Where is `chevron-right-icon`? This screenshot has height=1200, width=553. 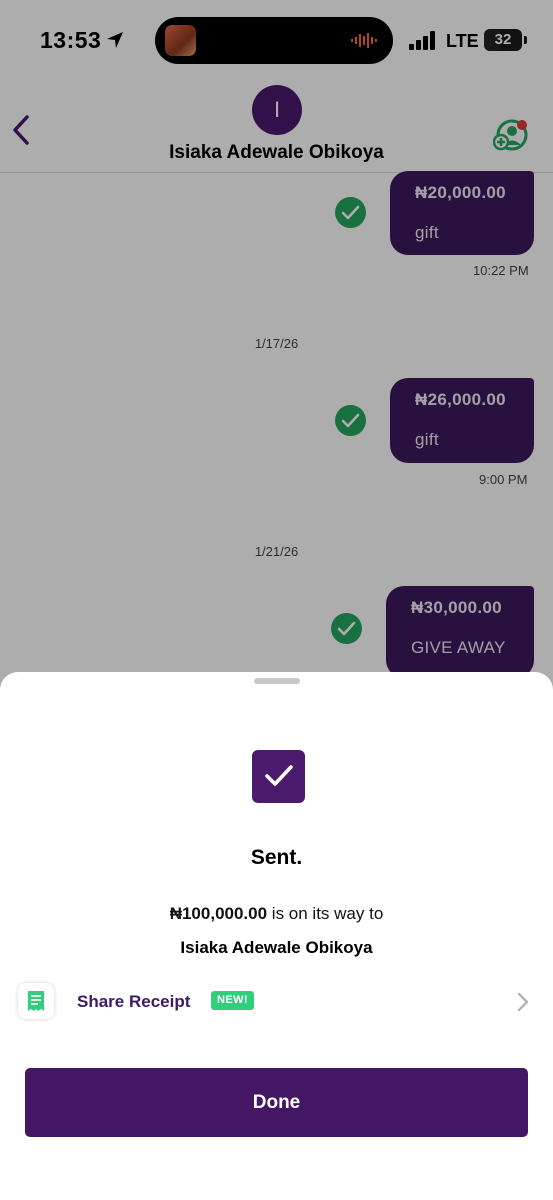
chevron-right-icon is located at coordinates (523, 1002).